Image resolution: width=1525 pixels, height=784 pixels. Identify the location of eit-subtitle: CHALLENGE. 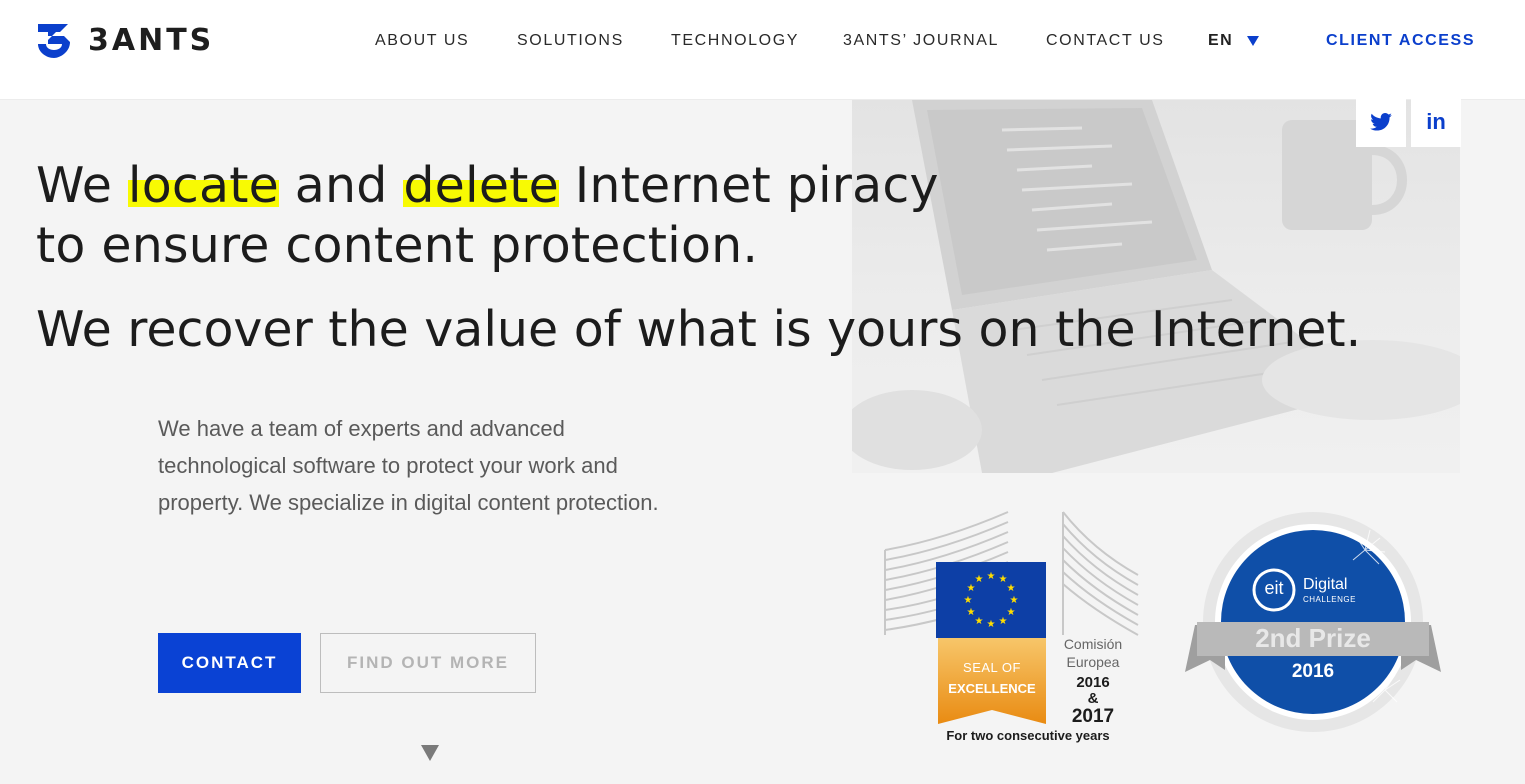
(1329, 599).